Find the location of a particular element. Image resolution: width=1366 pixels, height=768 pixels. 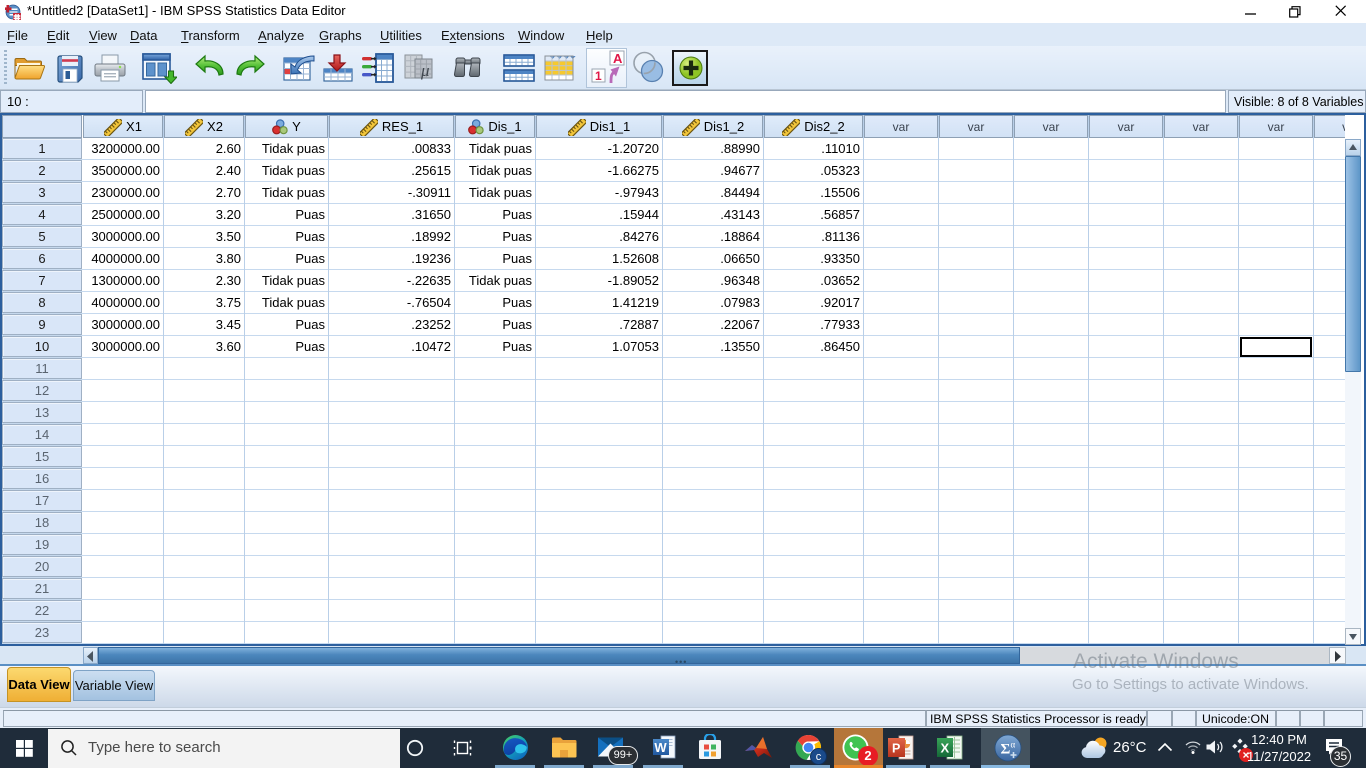

svg-text: Σ is located at coordinates (1006, 750).